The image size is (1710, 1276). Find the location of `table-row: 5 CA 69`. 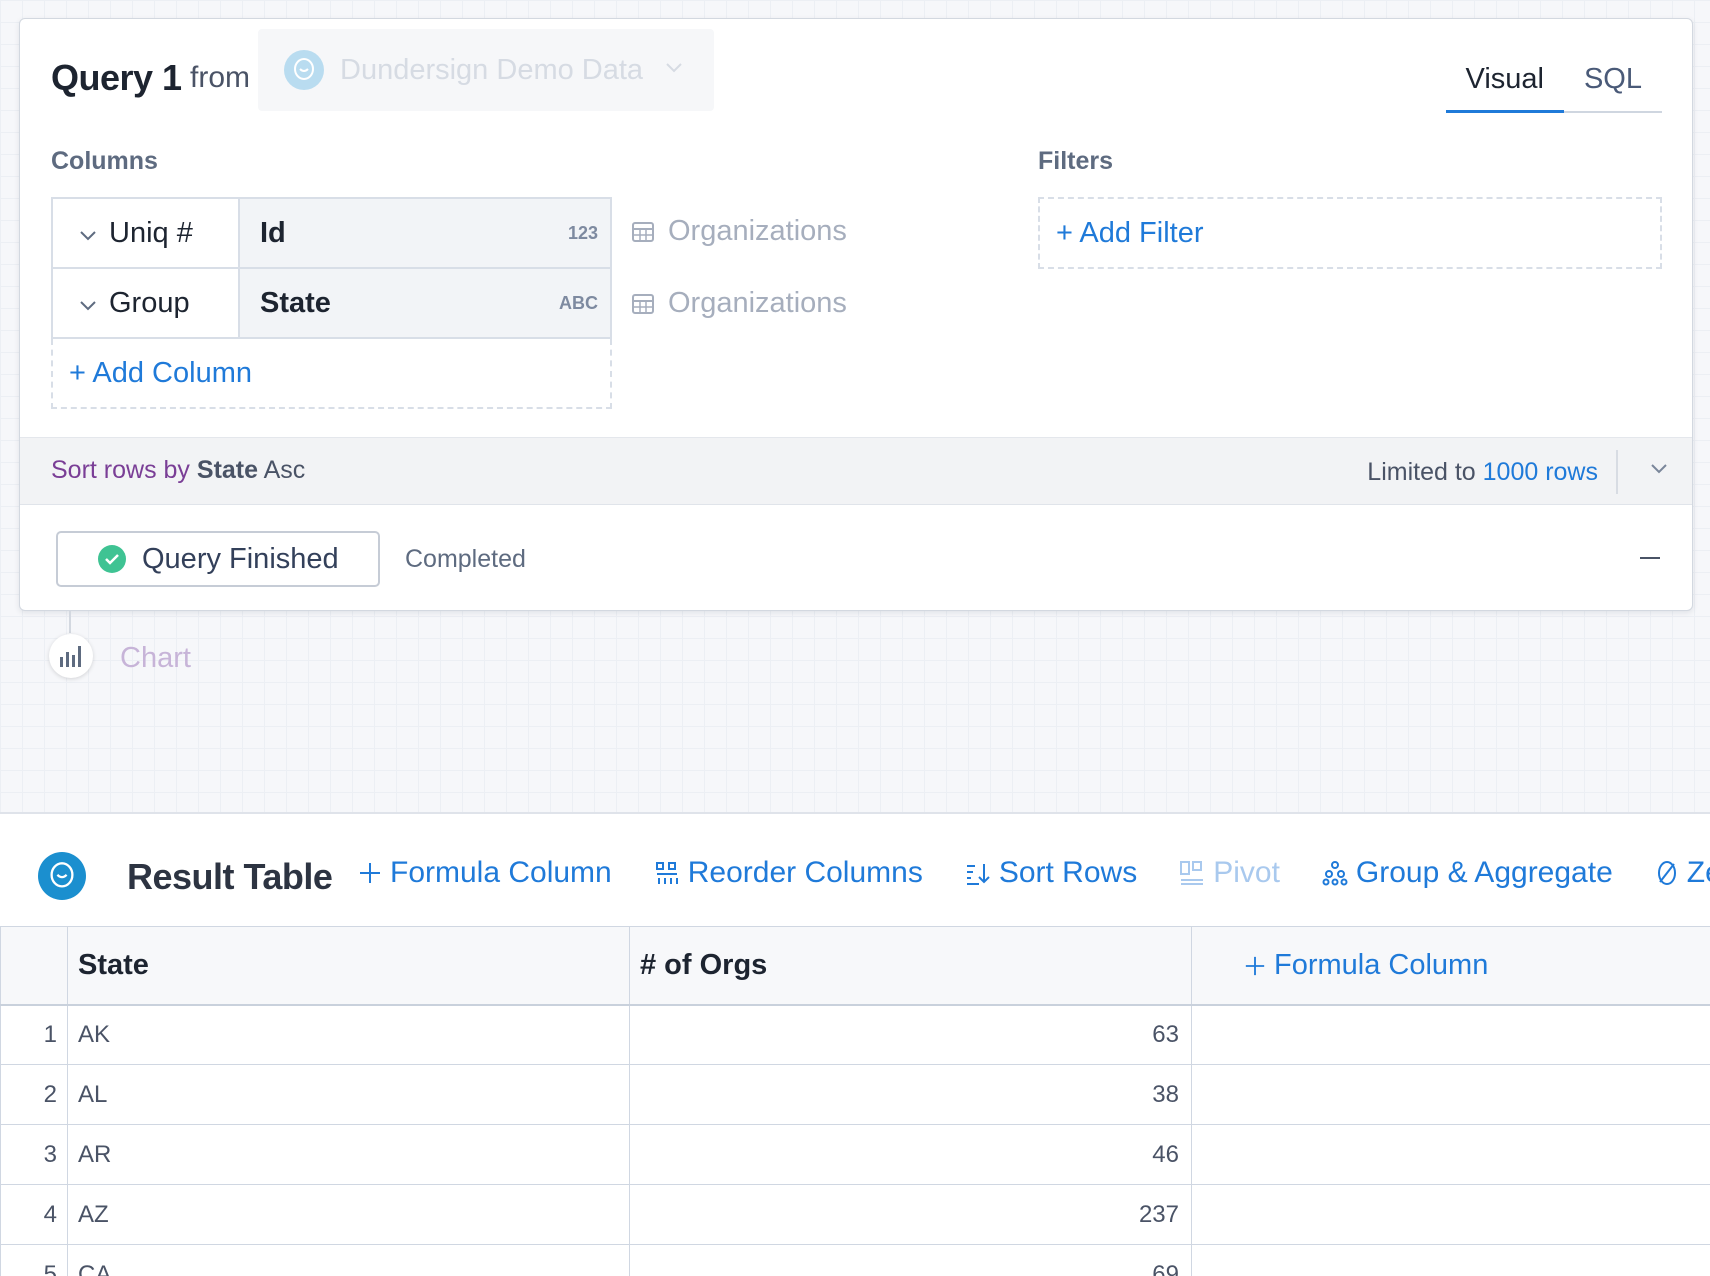

table-row: 5 CA 69 is located at coordinates (855, 1260).